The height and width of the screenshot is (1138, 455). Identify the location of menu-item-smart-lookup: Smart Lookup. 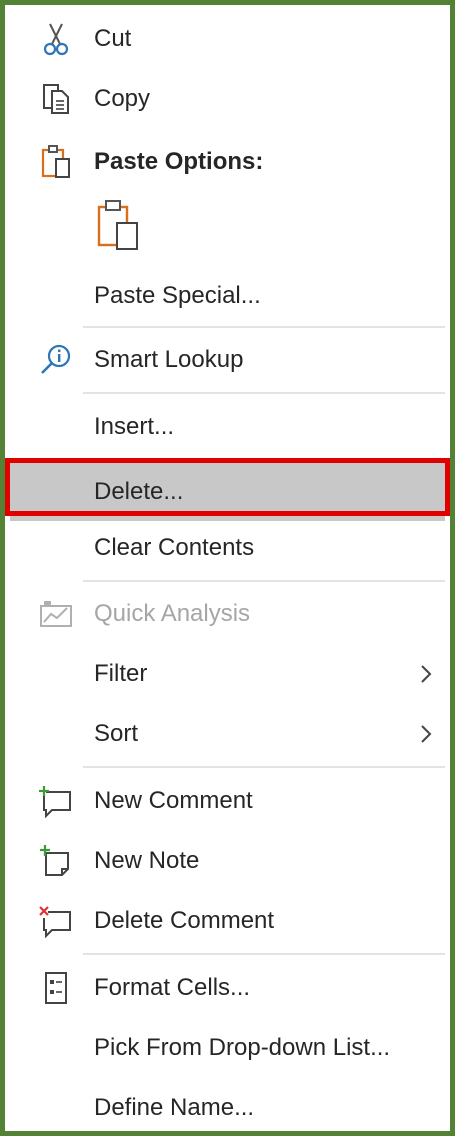
(227, 360).